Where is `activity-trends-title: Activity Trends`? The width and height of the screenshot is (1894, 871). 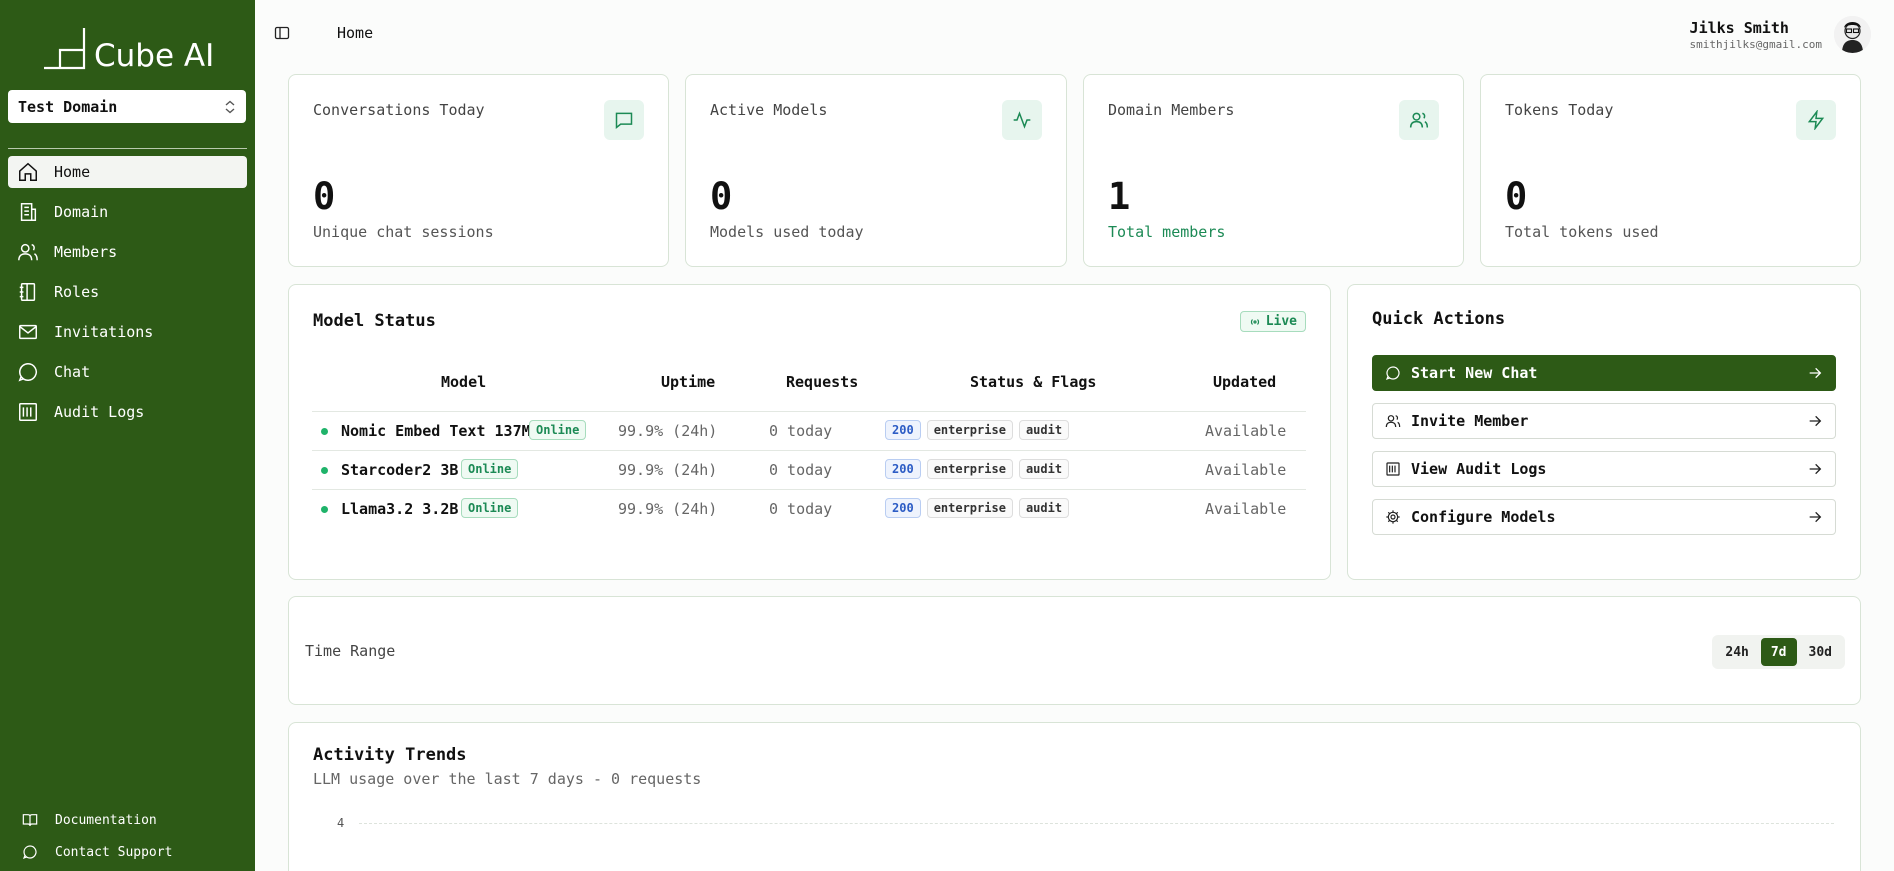 activity-trends-title: Activity Trends is located at coordinates (390, 755).